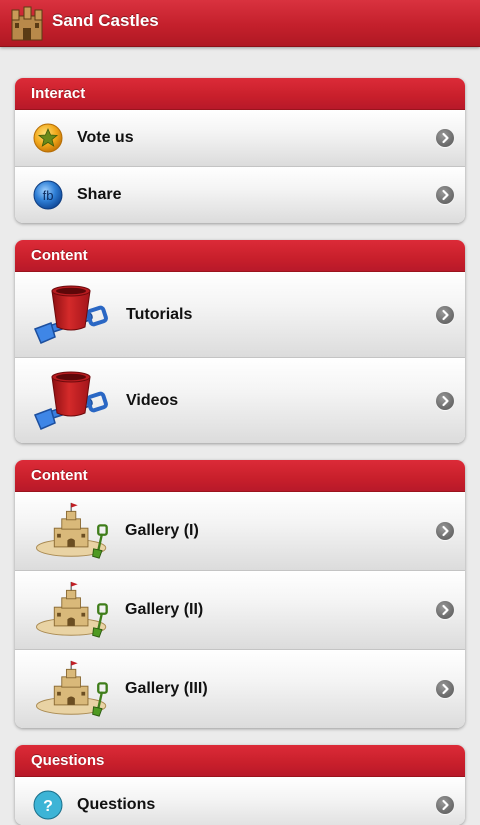 Image resolution: width=480 pixels, height=825 pixels. Describe the element at coordinates (240, 400) in the screenshot. I see `videos-item: Videos` at that location.